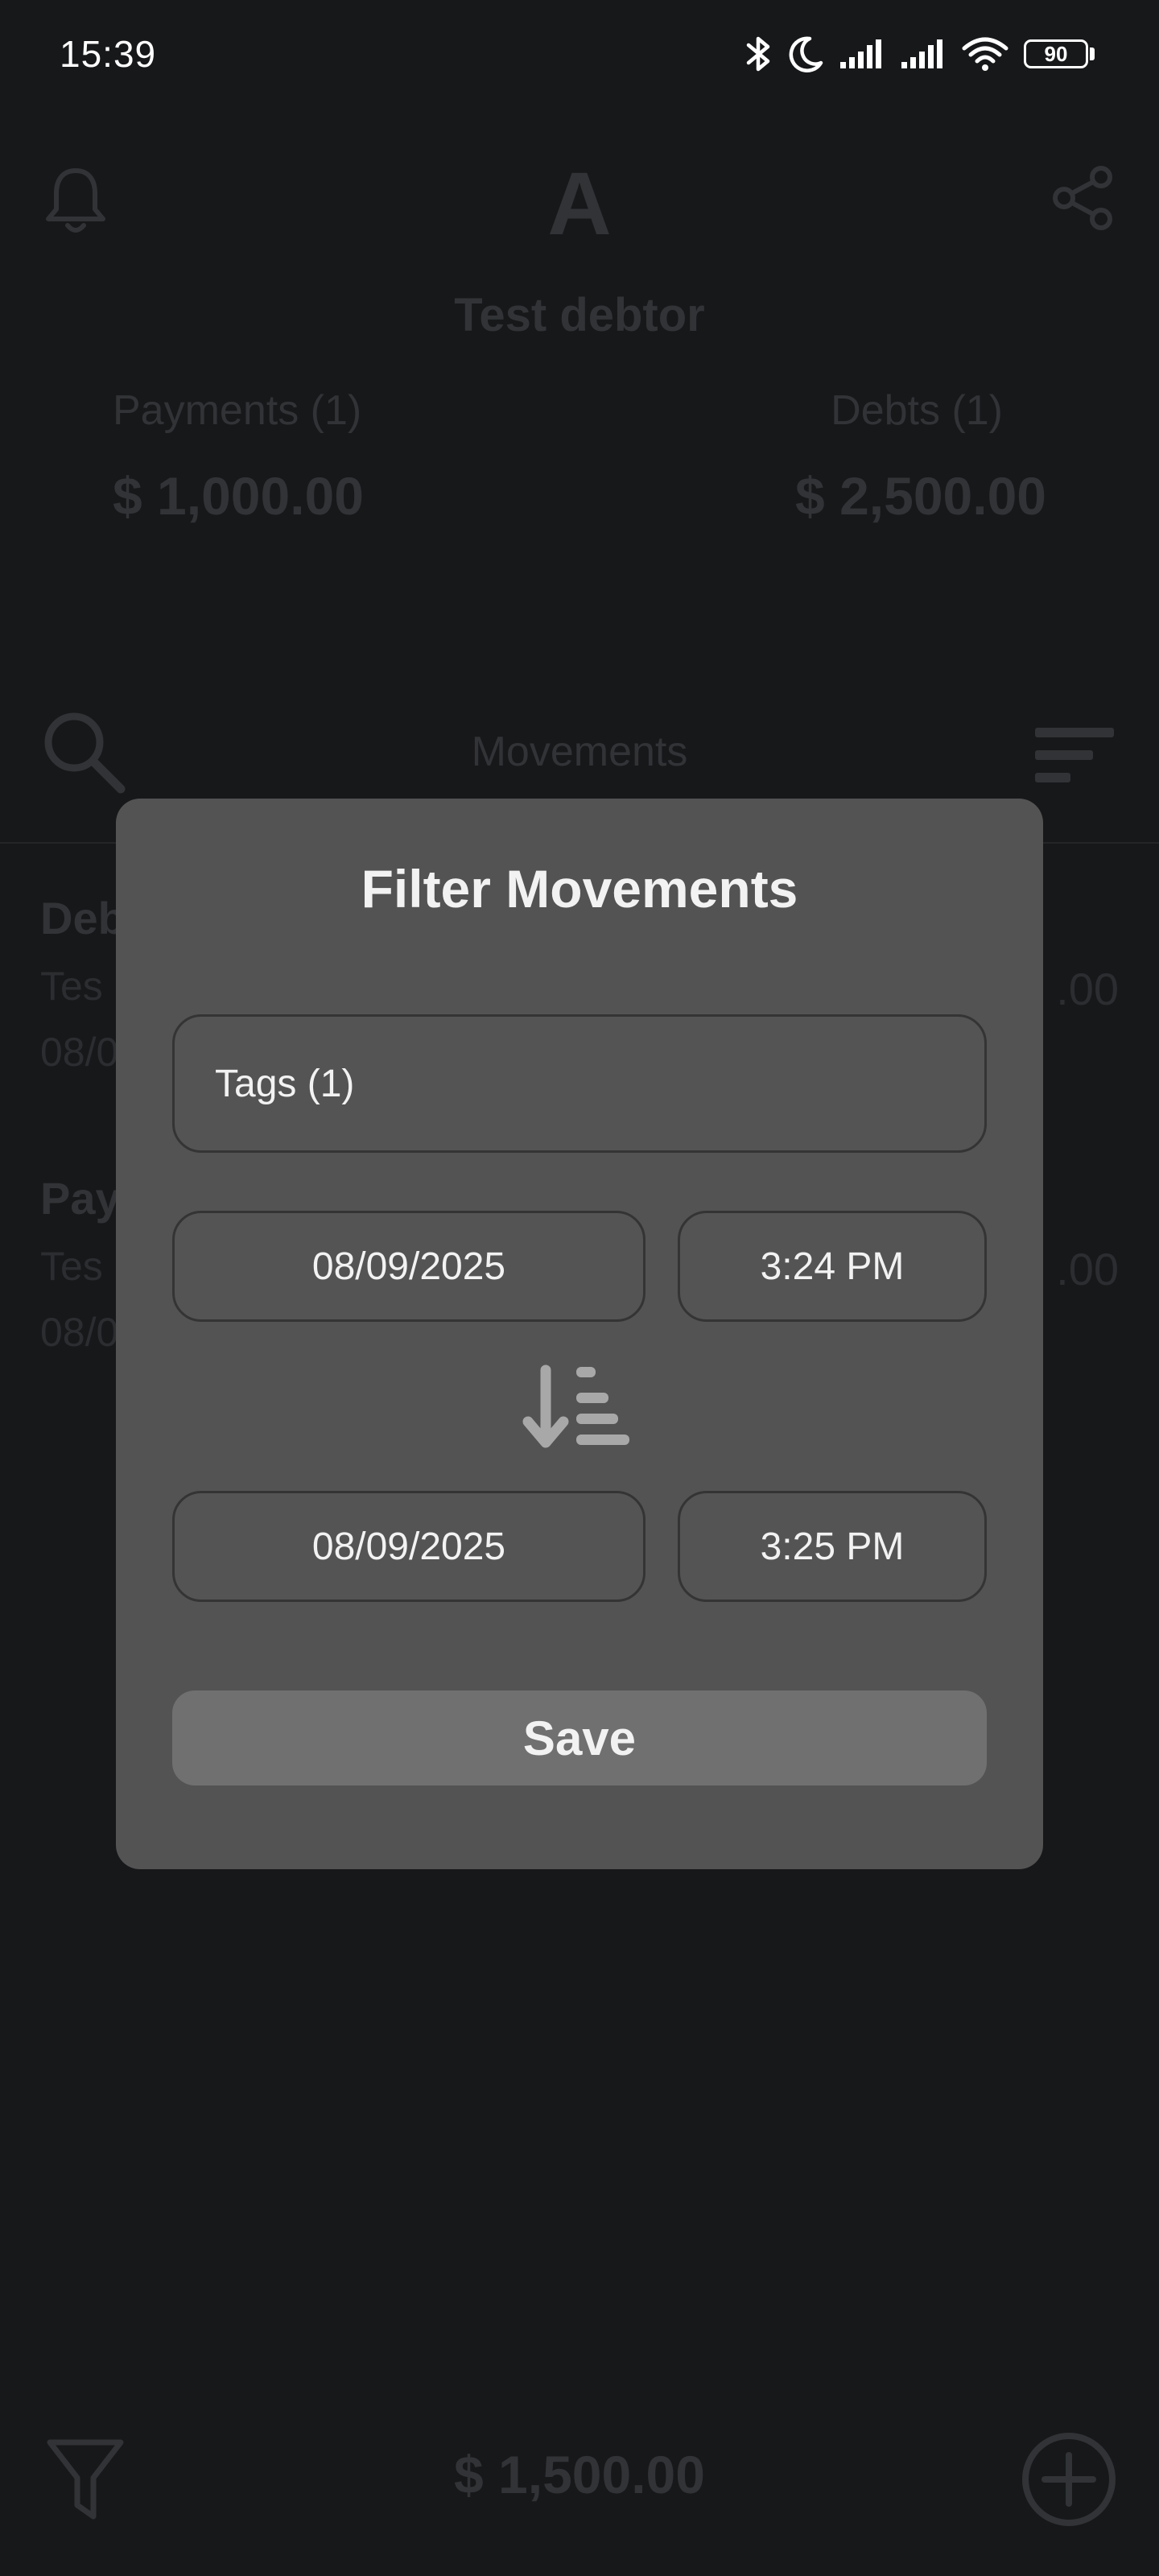 Image resolution: width=1159 pixels, height=2576 pixels. What do you see at coordinates (921, 496) in the screenshot?
I see `debts-value: $ 2,500.00` at bounding box center [921, 496].